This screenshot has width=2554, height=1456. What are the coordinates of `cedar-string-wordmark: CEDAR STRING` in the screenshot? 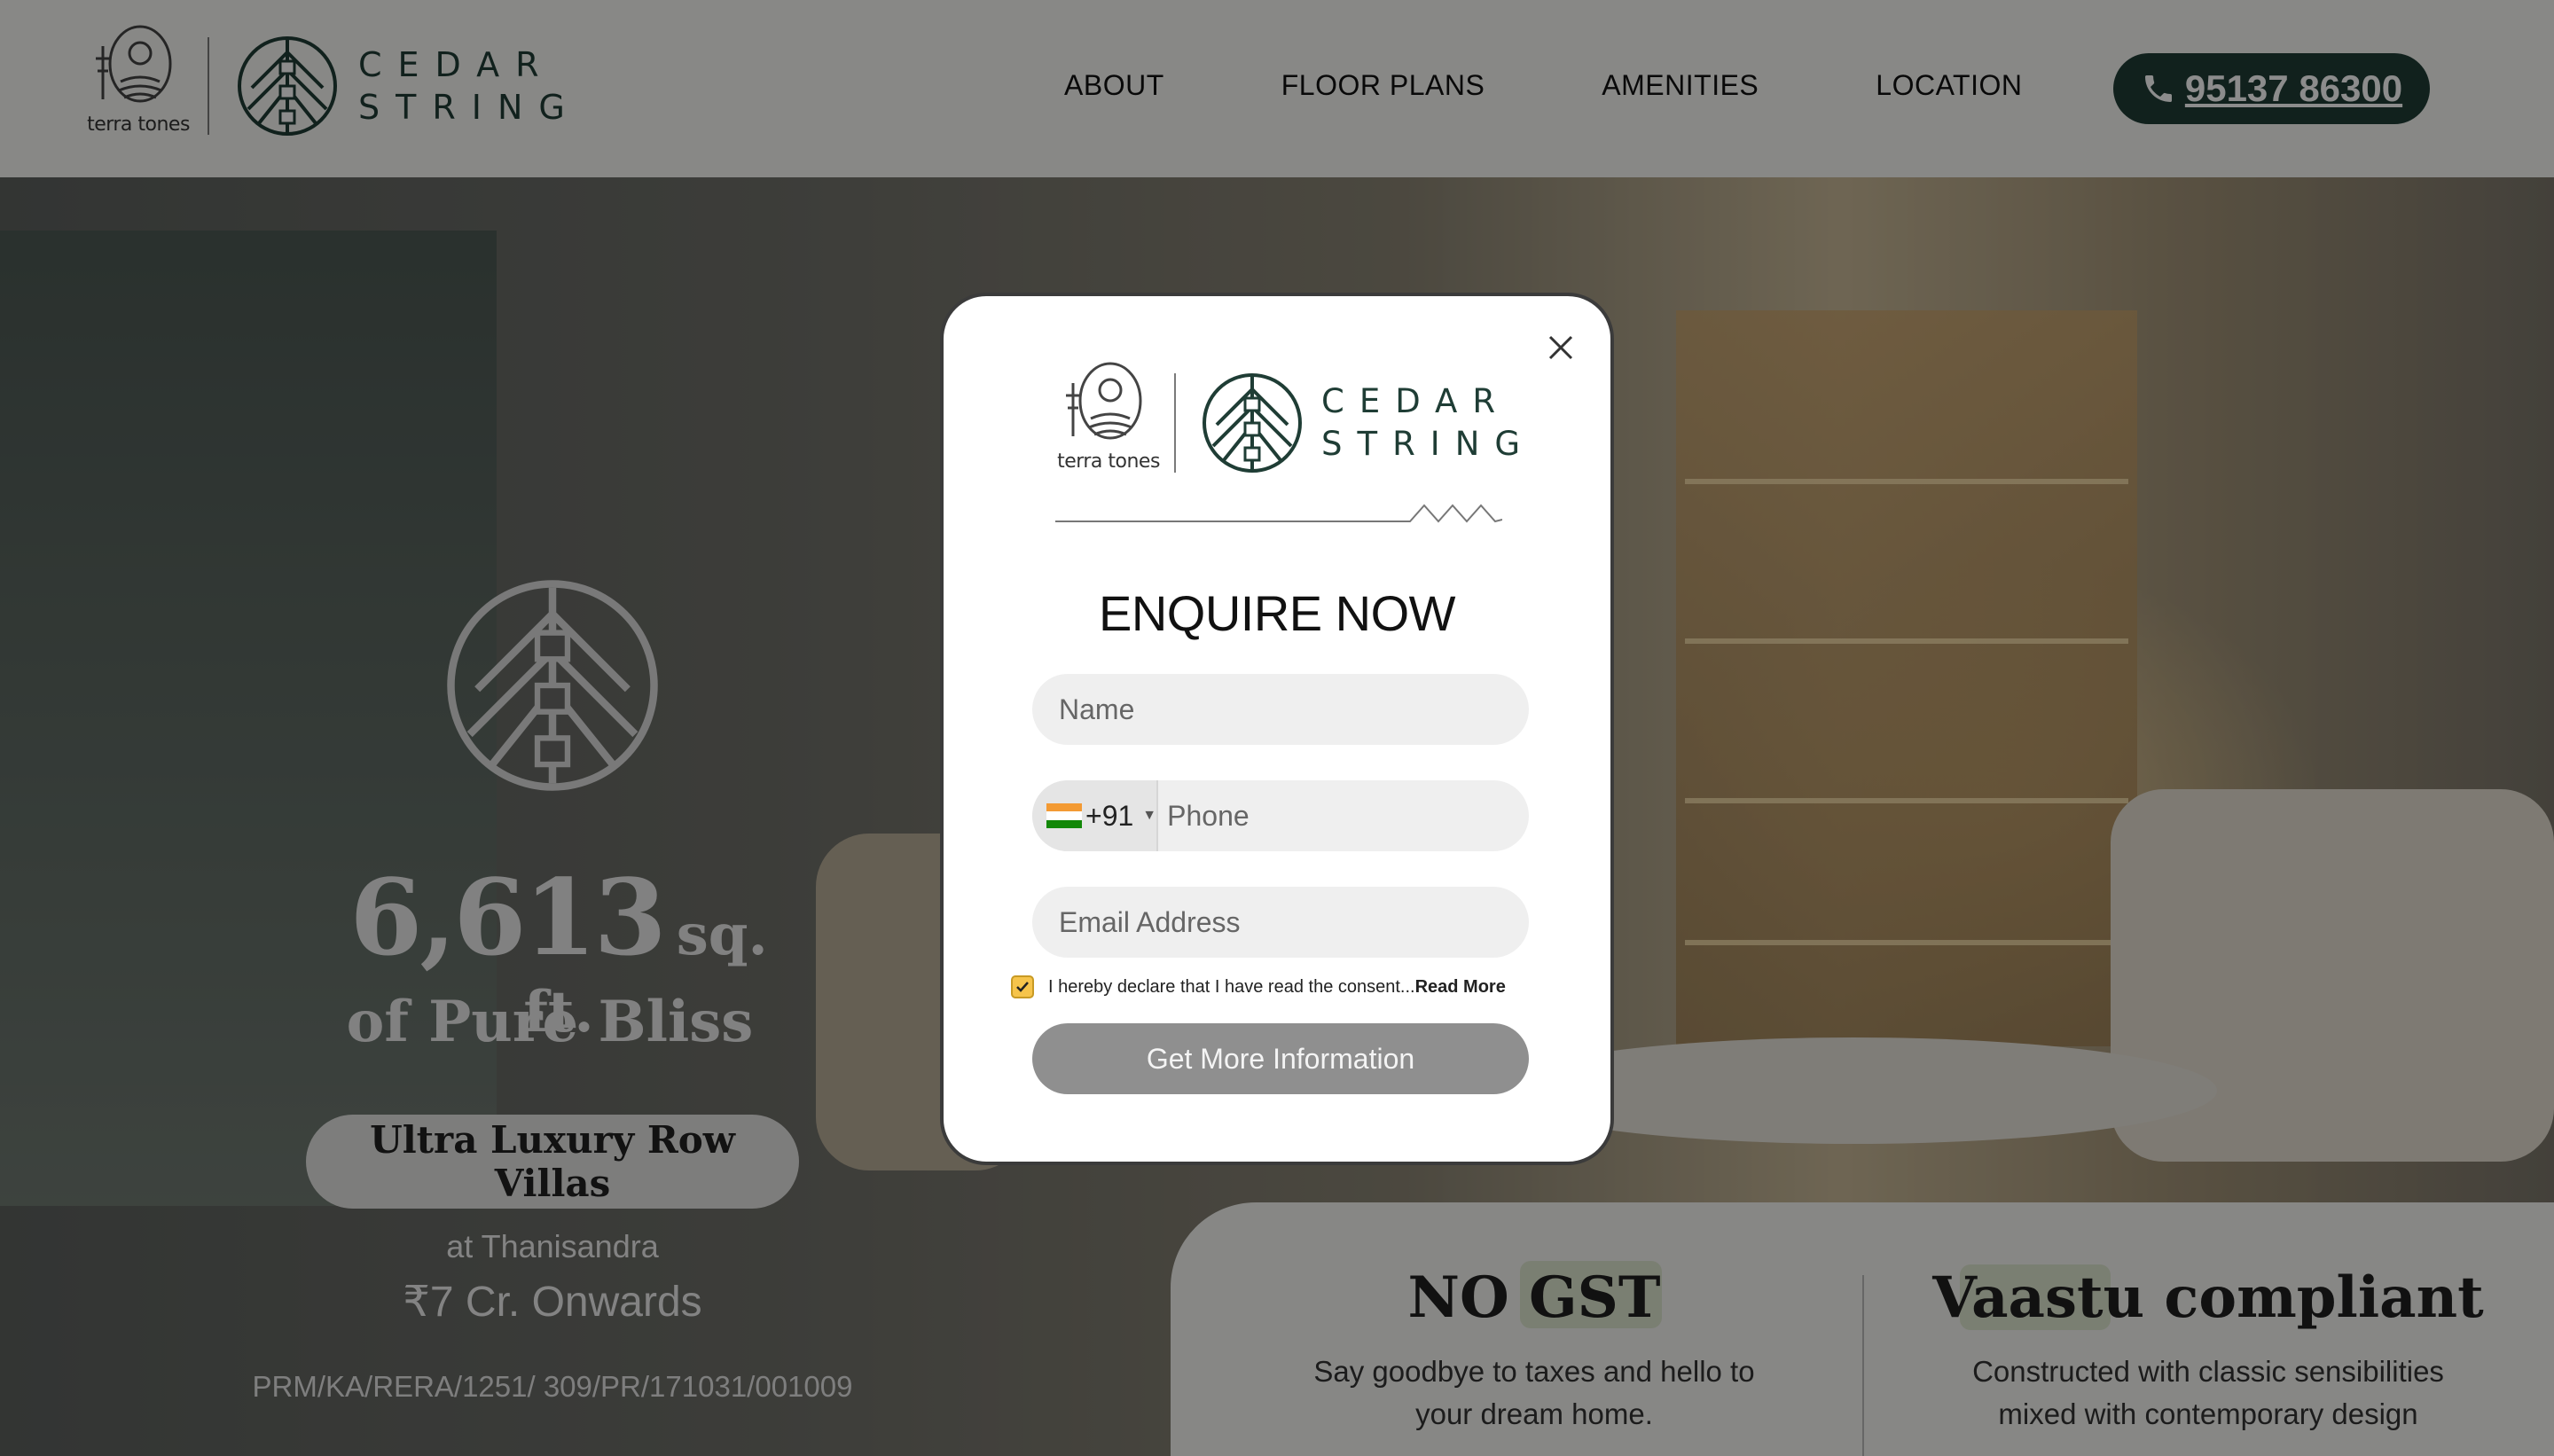 It's located at (1428, 423).